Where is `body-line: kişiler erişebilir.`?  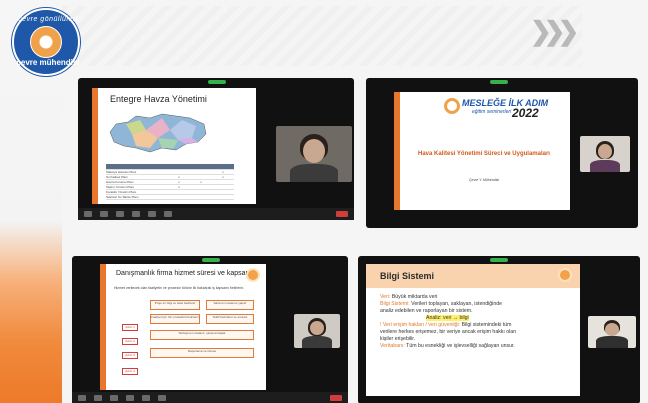
body-line: kişiler erişebilir. is located at coordinates (398, 339).